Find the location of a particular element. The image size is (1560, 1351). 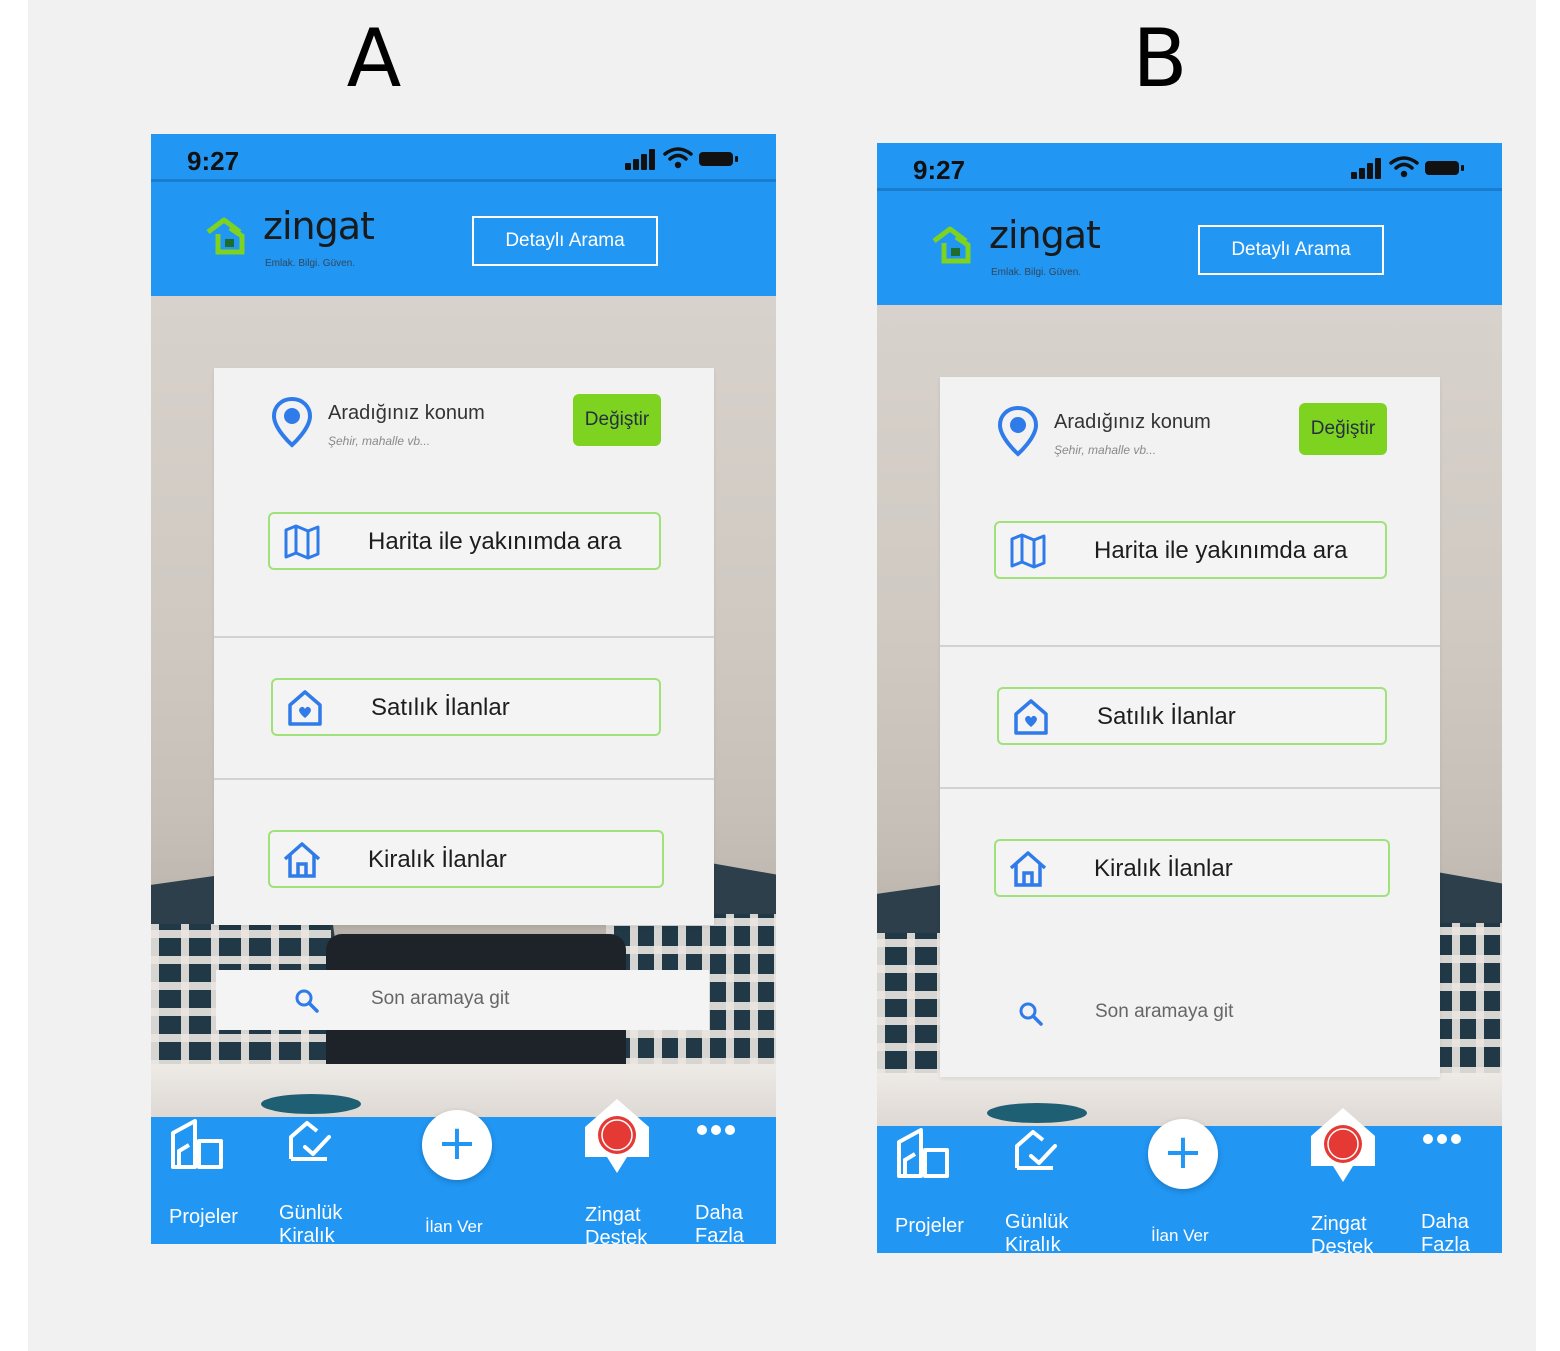

variant-label-b: B is located at coordinates (1160, 58).